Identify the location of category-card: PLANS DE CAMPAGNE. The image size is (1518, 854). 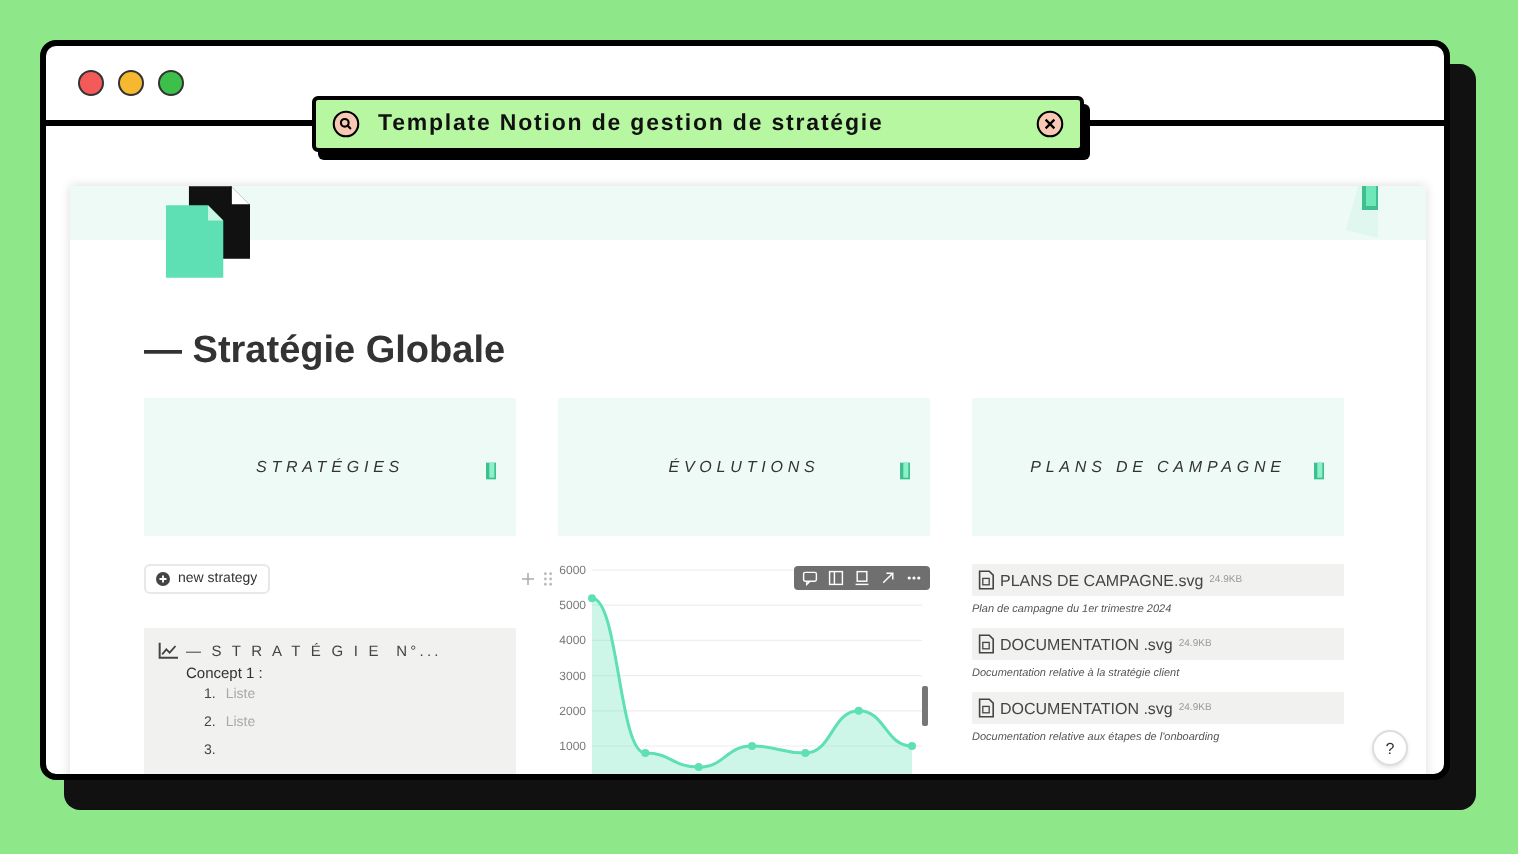
(1158, 467).